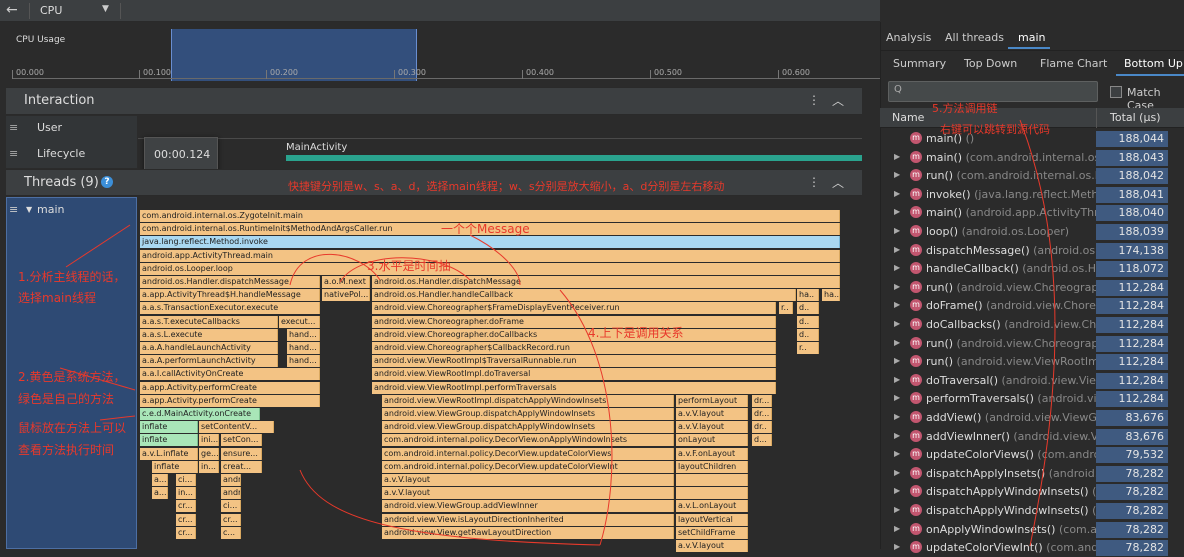 The image size is (1184, 557). I want to click on tab-summary: Summary, so click(919, 63).